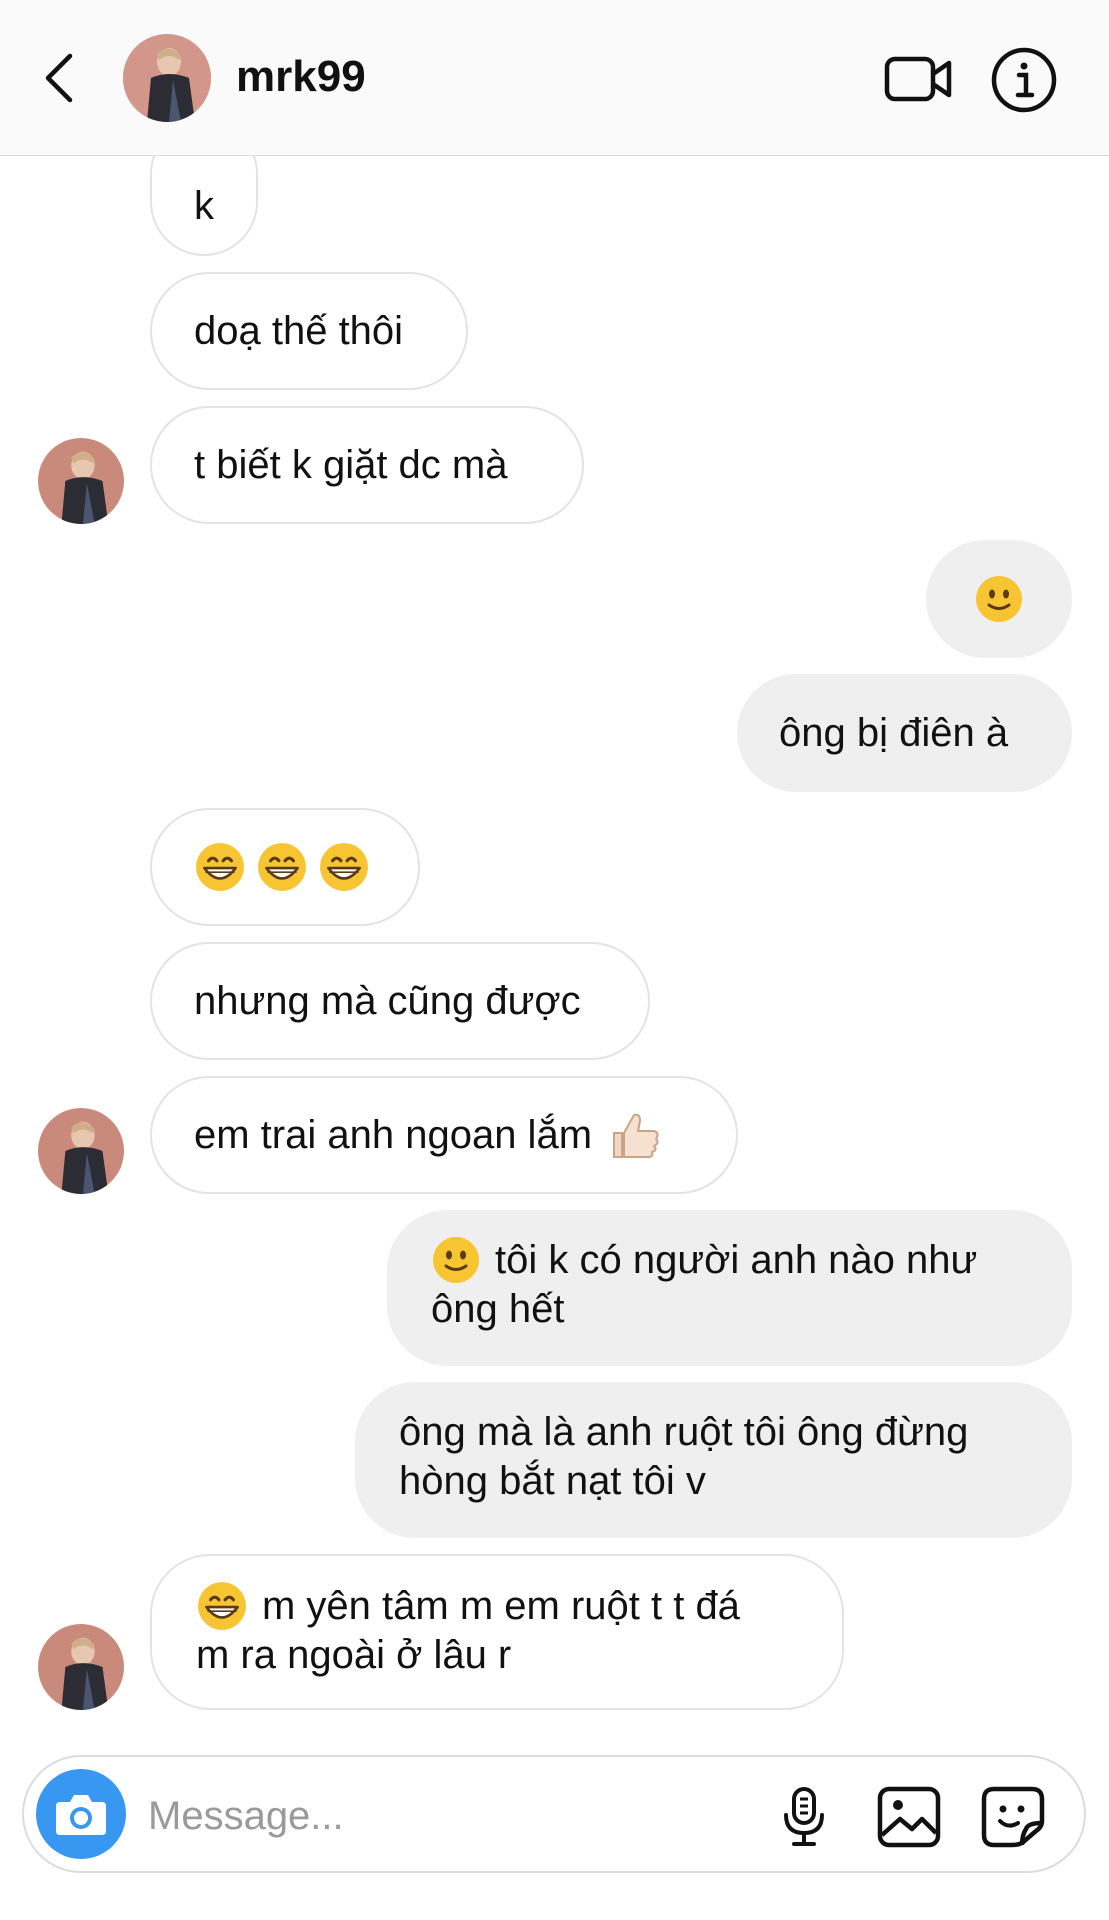 This screenshot has height=1920, width=1109. Describe the element at coordinates (684, 1432) in the screenshot. I see `message-text: ông mà là anh ruột tôi ông đừng` at that location.